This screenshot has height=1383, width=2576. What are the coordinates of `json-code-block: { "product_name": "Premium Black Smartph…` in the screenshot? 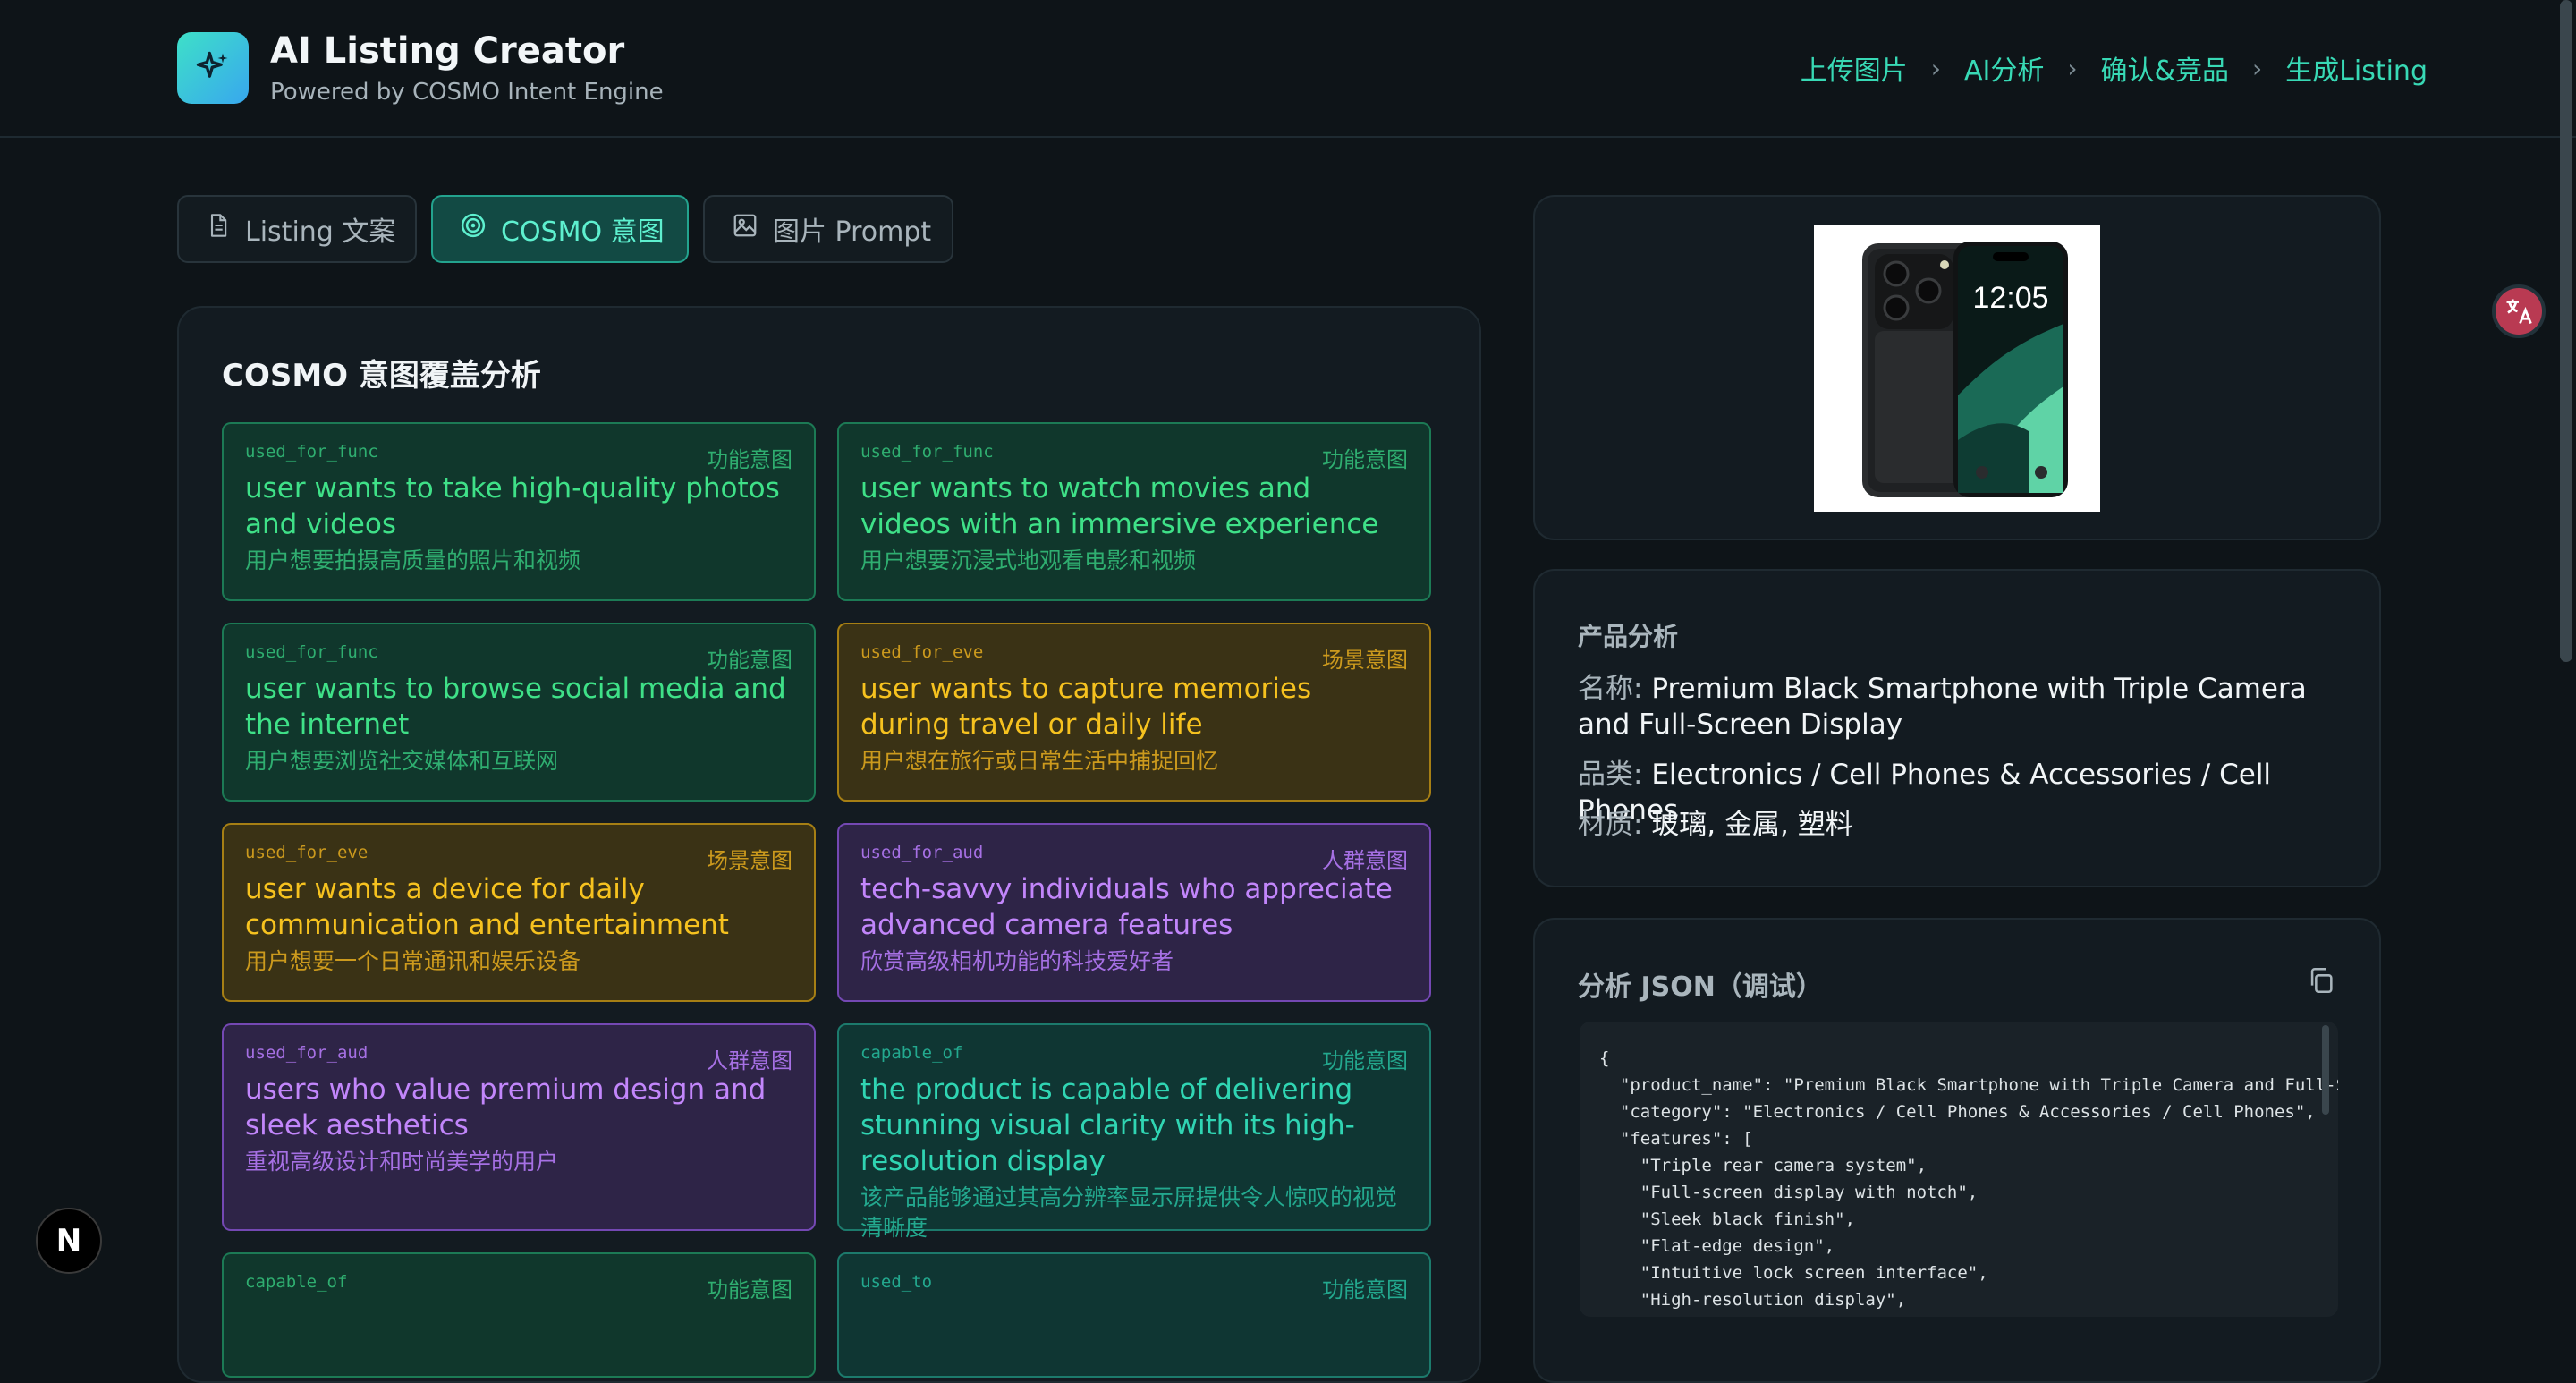 It's located at (1959, 1169).